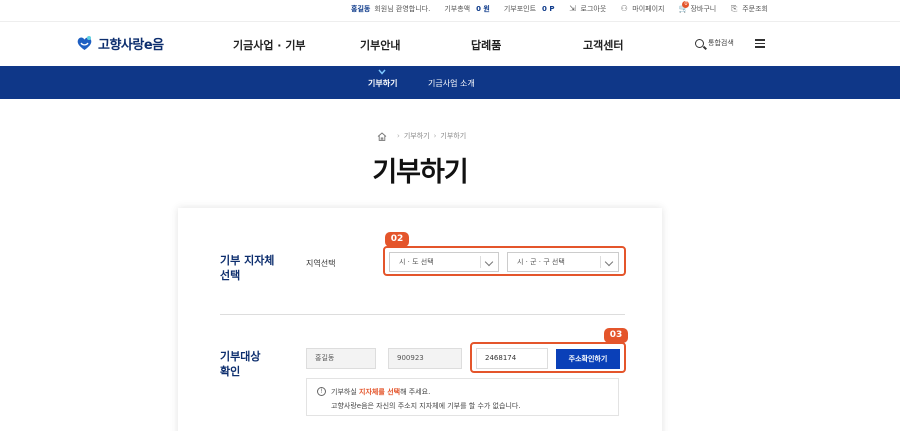 The image size is (900, 431). What do you see at coordinates (269, 45) in the screenshot?
I see `nav-fund-donation: 기금사업 · 기부` at bounding box center [269, 45].